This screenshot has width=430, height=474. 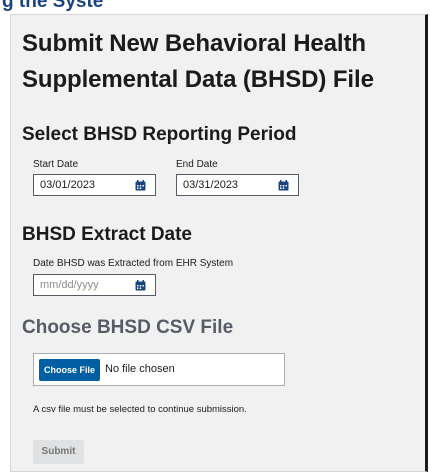 I want to click on end-date-label: End Date, so click(x=197, y=164).